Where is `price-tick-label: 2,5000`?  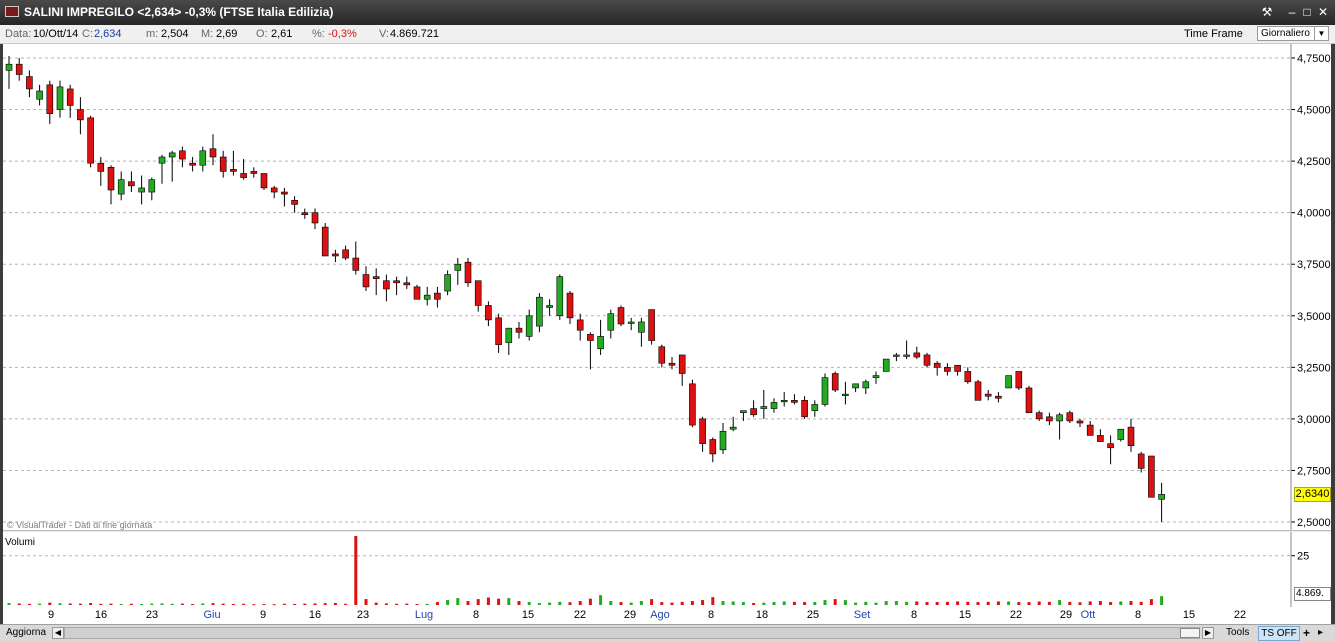 price-tick-label: 2,5000 is located at coordinates (1314, 523).